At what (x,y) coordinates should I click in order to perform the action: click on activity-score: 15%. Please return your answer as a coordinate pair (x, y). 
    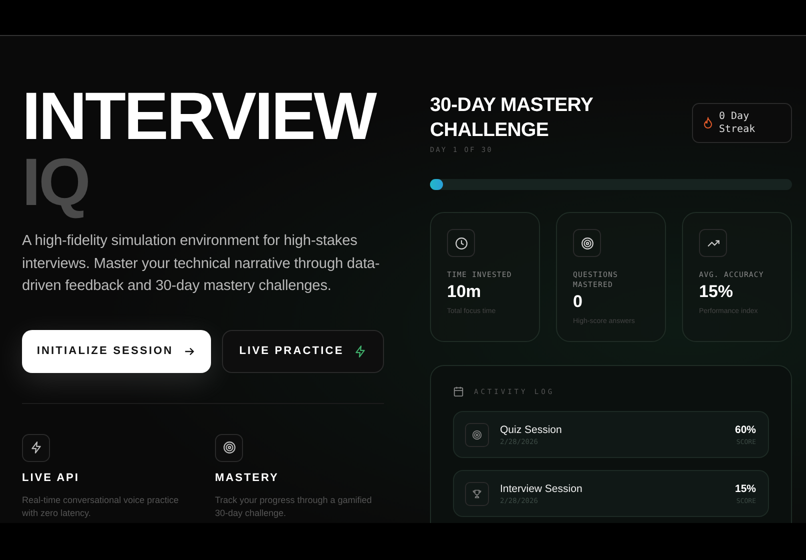
    Looking at the image, I should click on (745, 488).